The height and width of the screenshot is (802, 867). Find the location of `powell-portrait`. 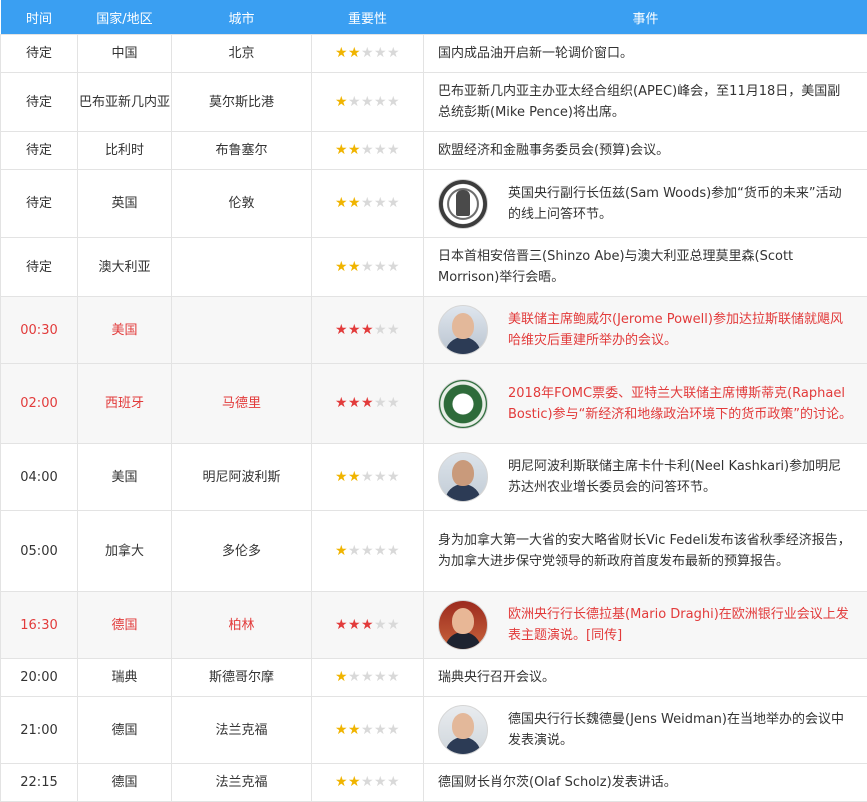

powell-portrait is located at coordinates (463, 330).